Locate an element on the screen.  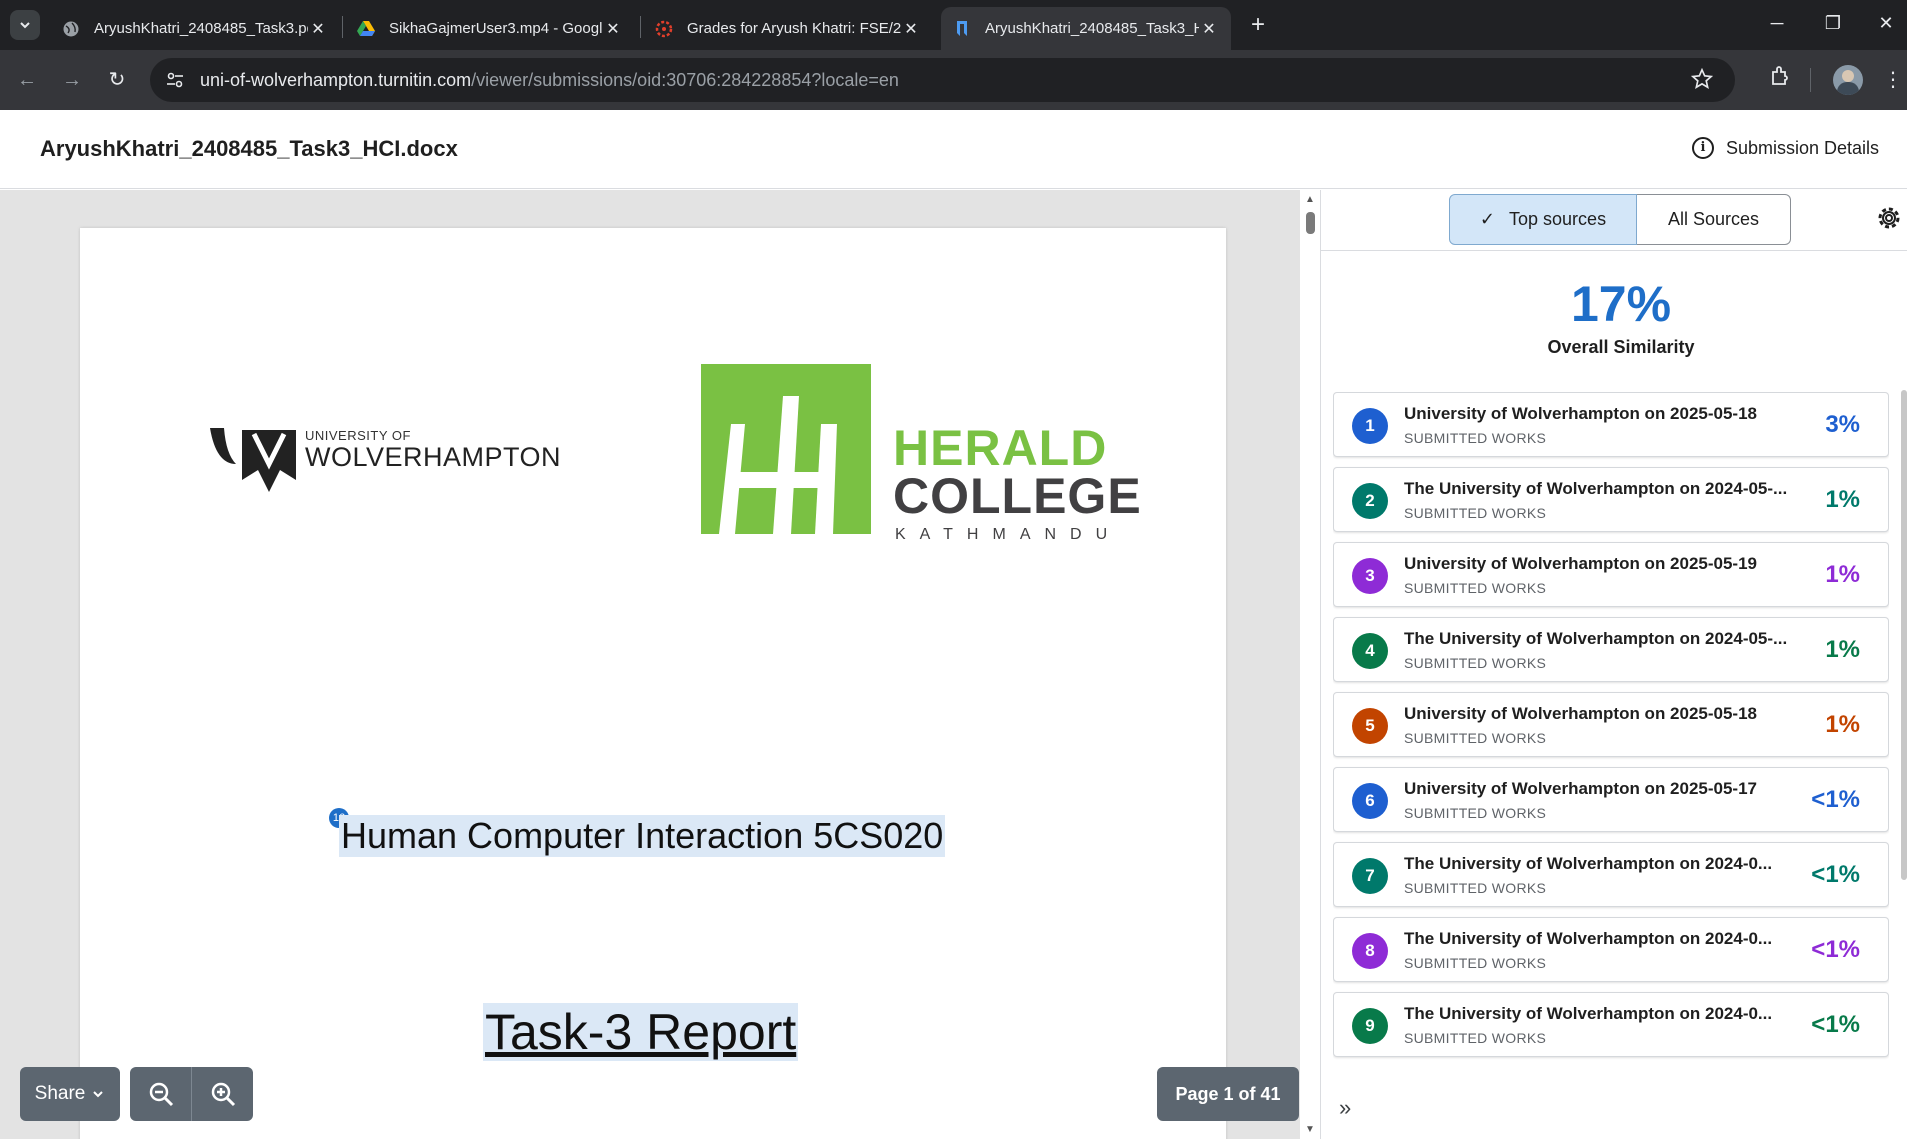
reload-icon: ↻ is located at coordinates (117, 80).